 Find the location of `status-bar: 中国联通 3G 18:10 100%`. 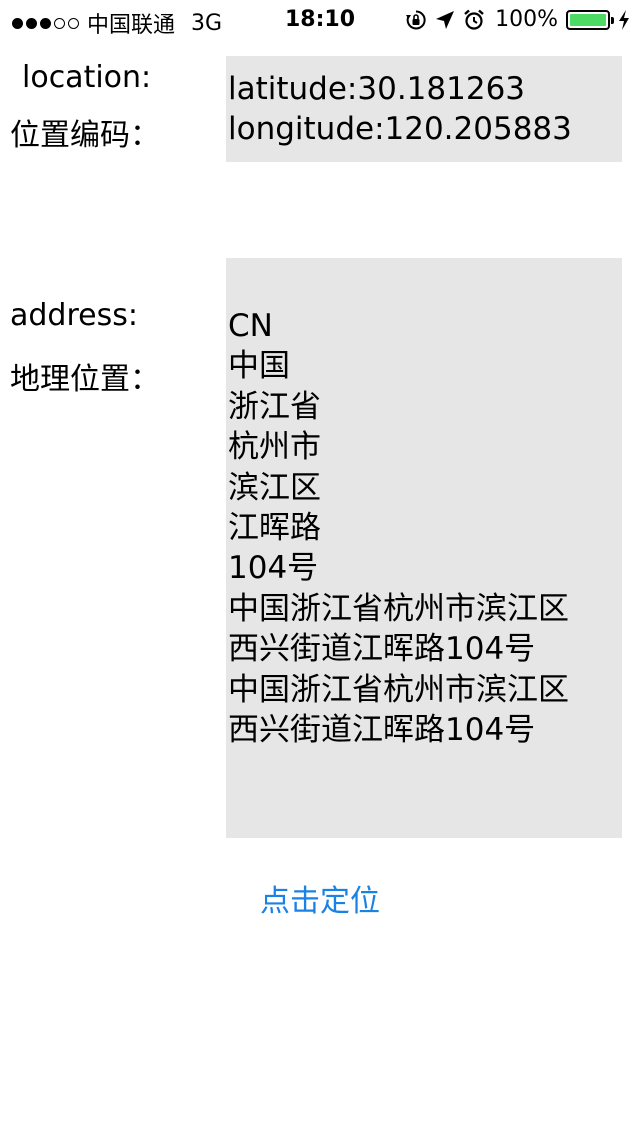

status-bar: 中国联通 3G 18:10 100% is located at coordinates (320, 20).